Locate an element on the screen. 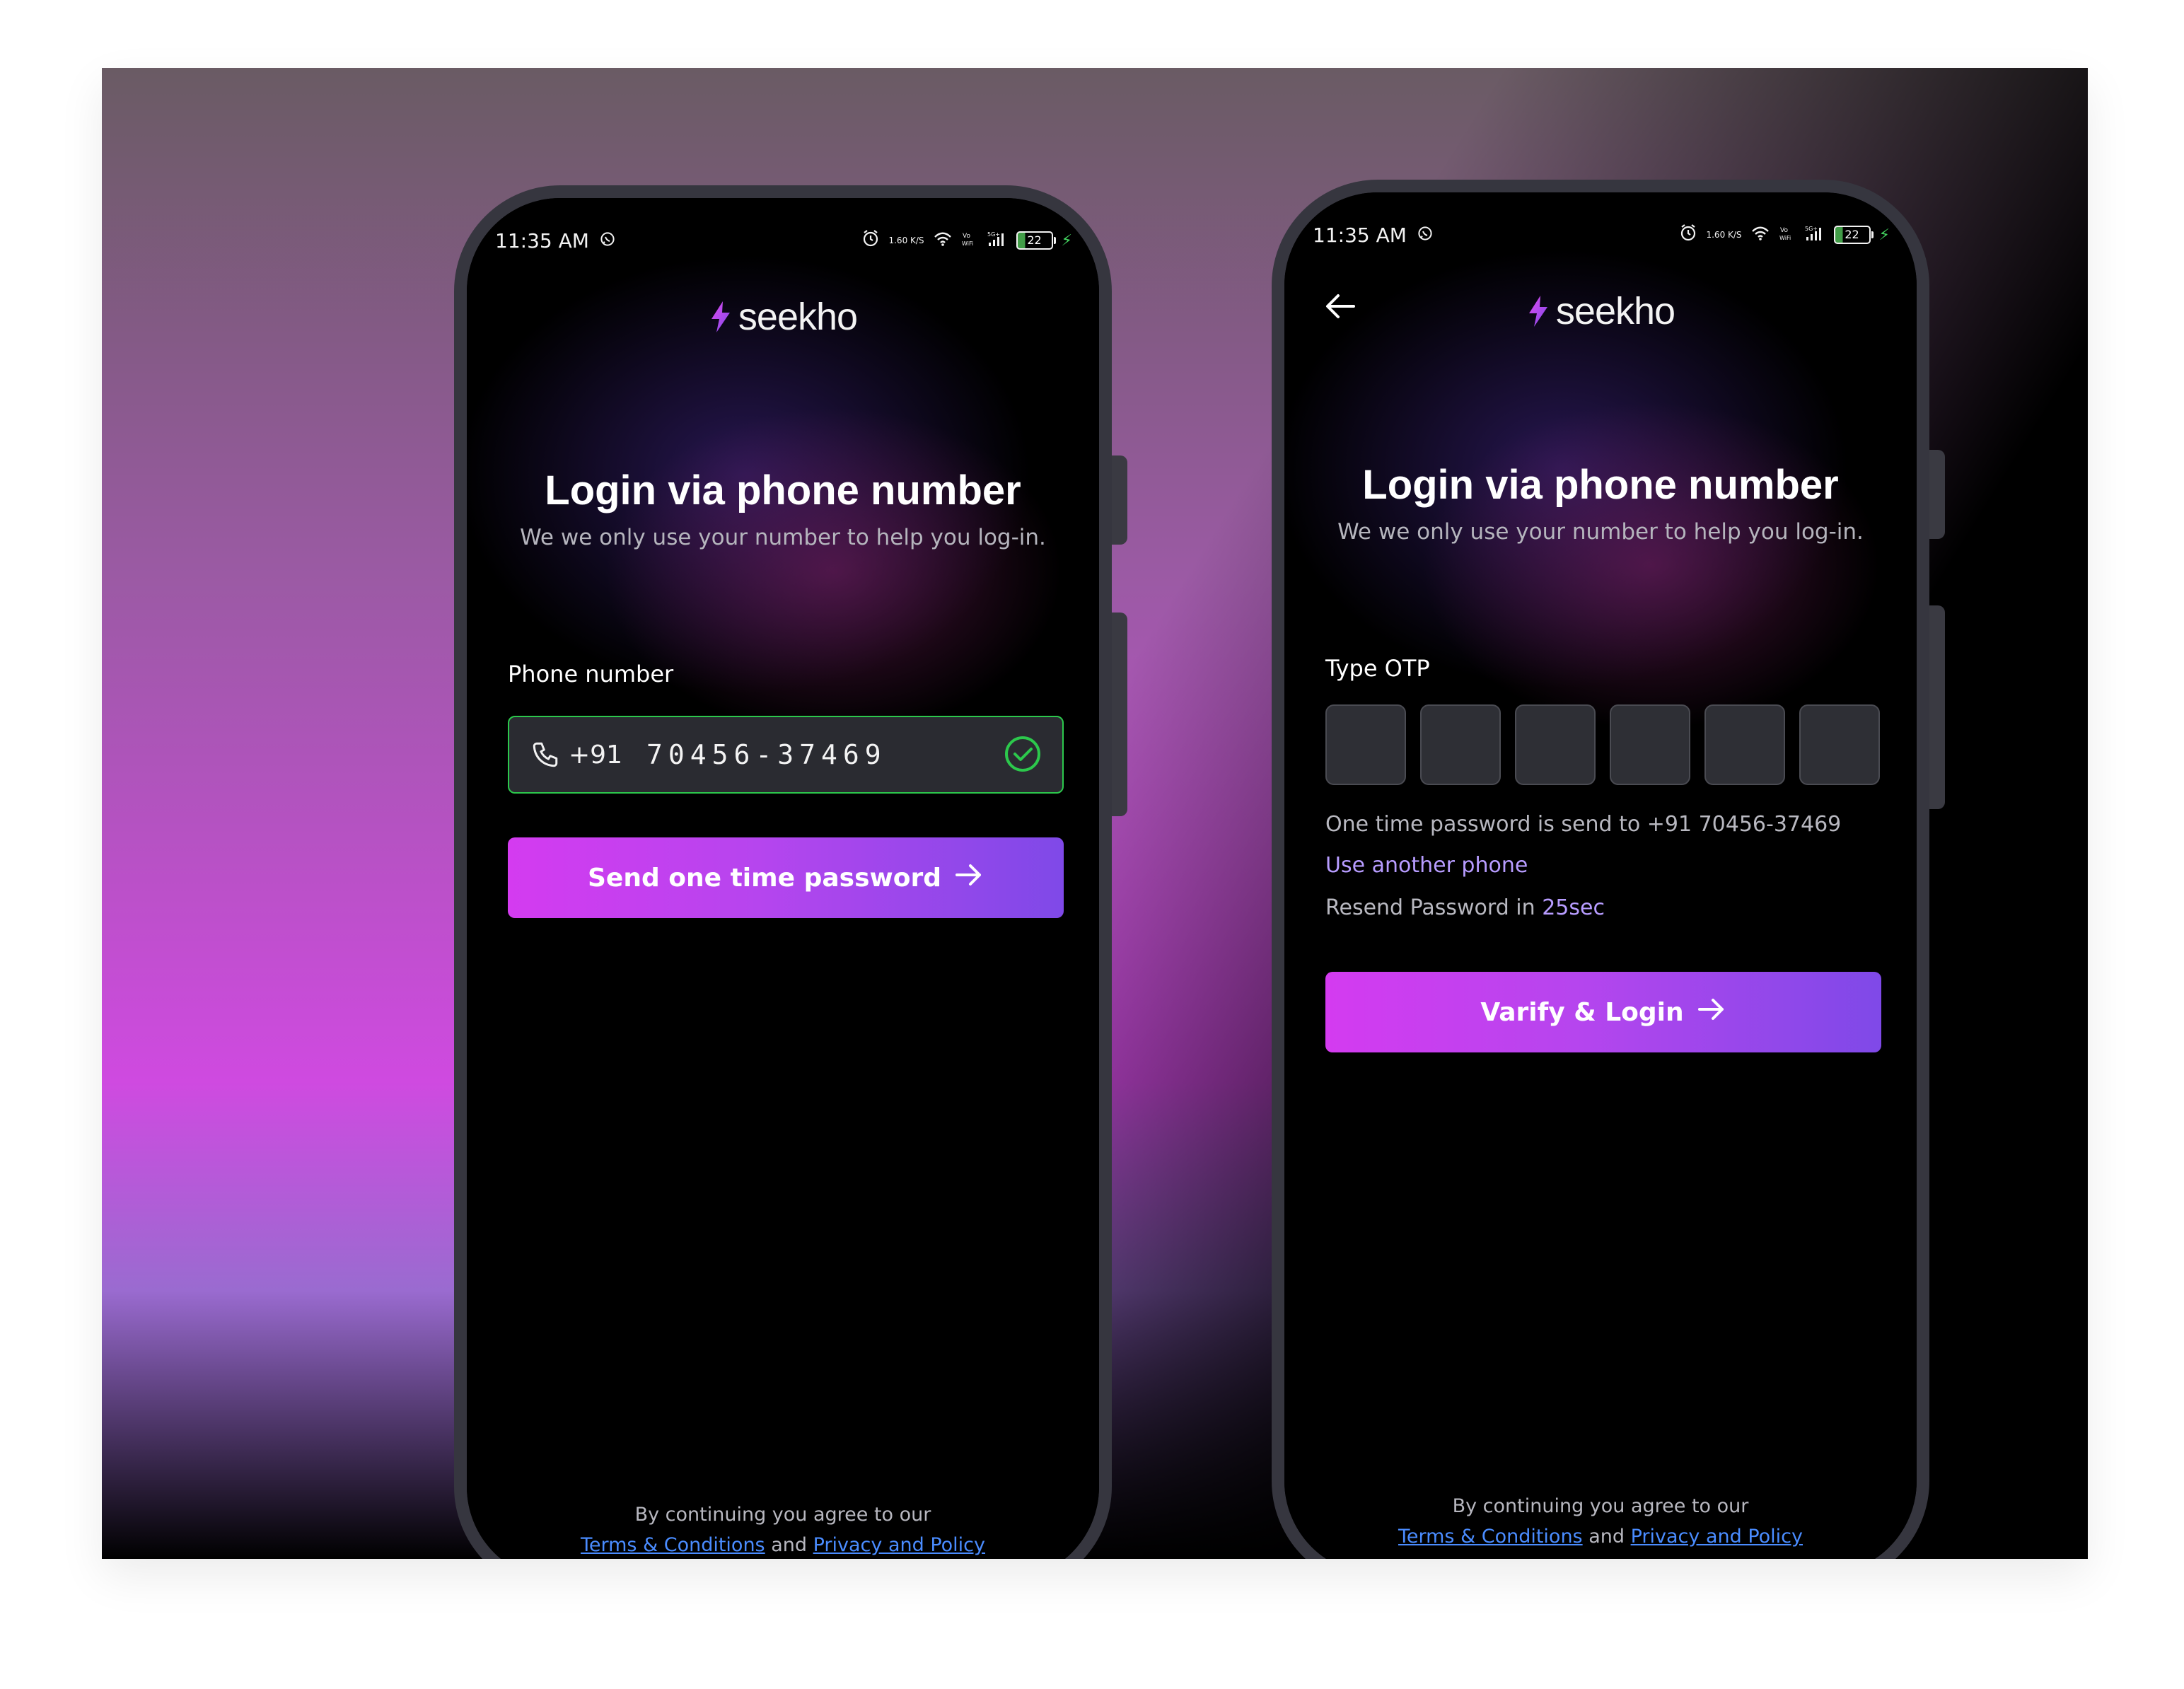 The image size is (2184, 1689). left-phone-side-button-top is located at coordinates (1119, 500).